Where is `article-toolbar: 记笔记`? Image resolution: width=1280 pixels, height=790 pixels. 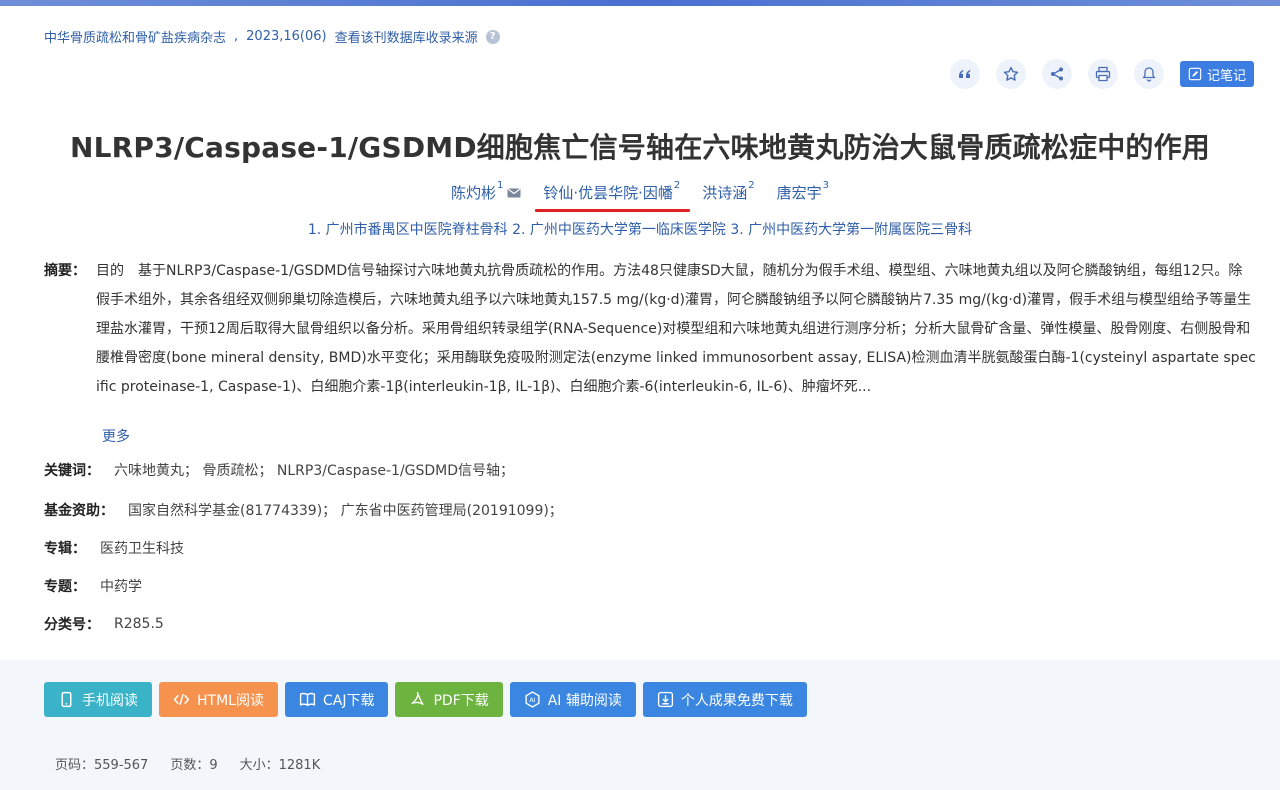
article-toolbar: 记笔记 is located at coordinates (1101, 74).